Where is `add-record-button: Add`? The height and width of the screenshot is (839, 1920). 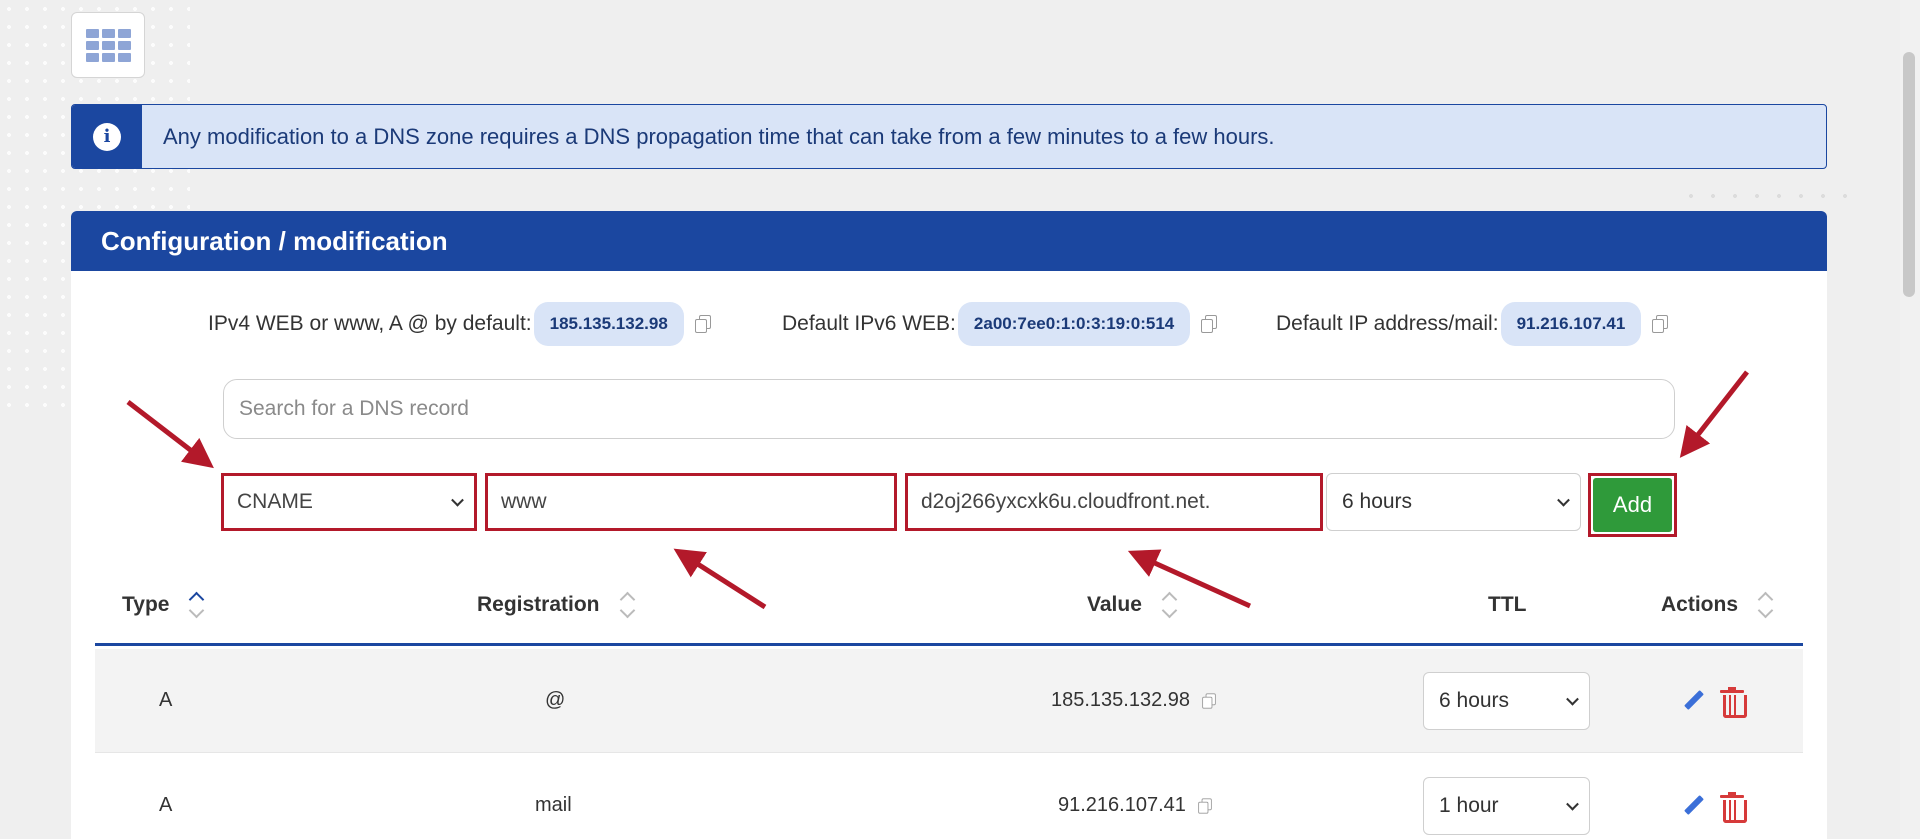 add-record-button: Add is located at coordinates (1632, 505).